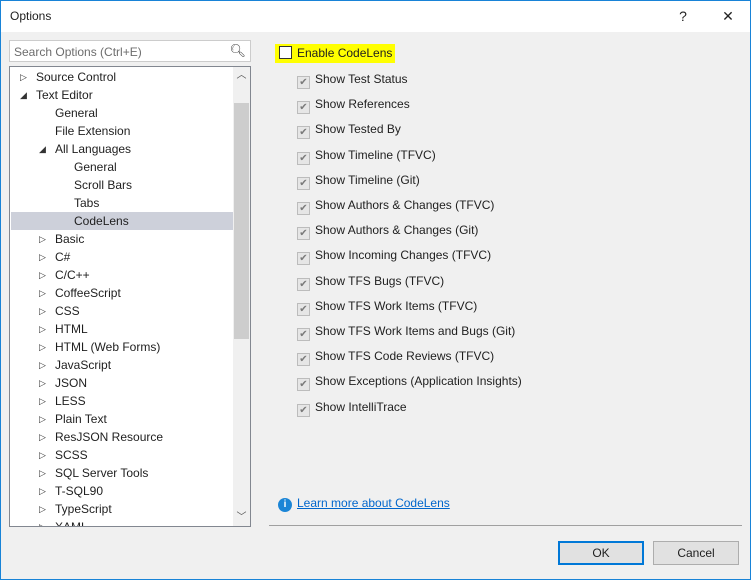 This screenshot has height=580, width=751. Describe the element at coordinates (395, 206) in the screenshot. I see `codelens-option-checkbox: ✔ Show Authors & Changes (TFVC)` at that location.